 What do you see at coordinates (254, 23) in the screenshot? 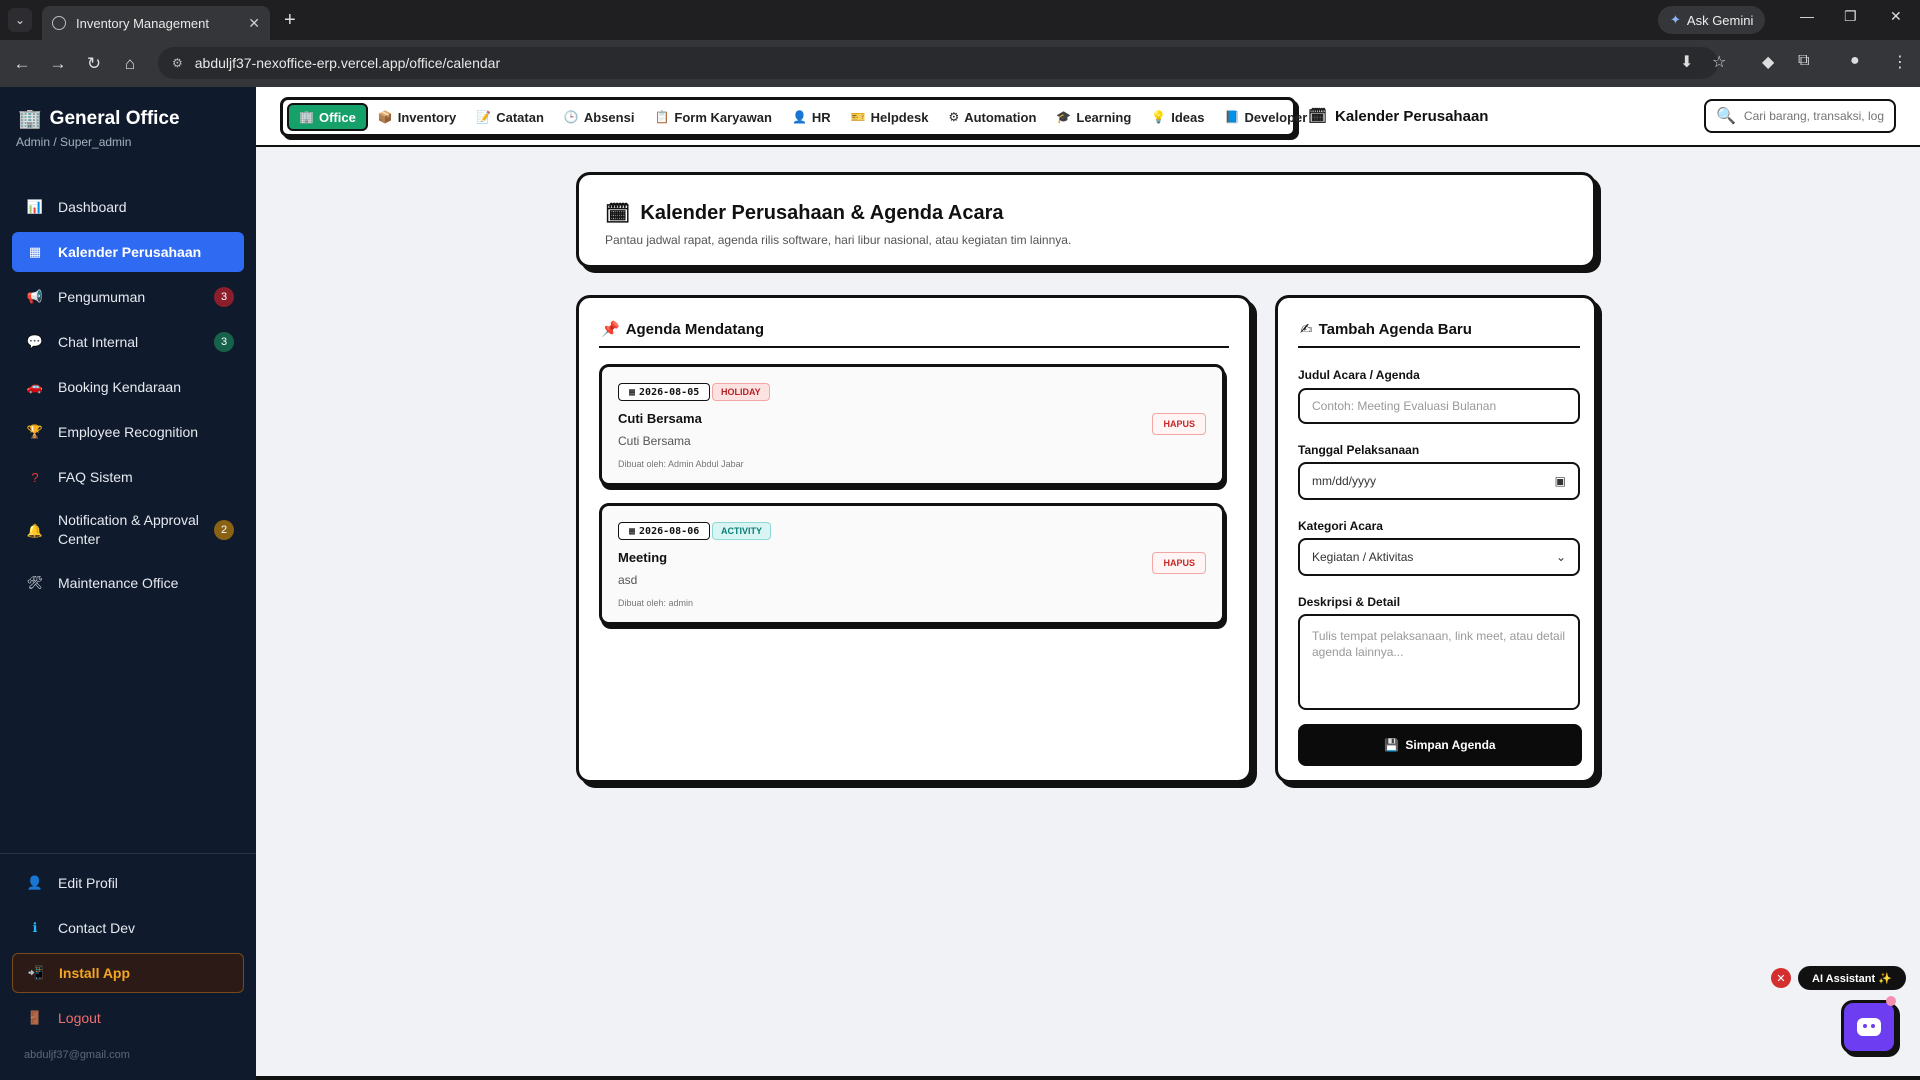
I see `close-tab-icon: ✕` at bounding box center [254, 23].